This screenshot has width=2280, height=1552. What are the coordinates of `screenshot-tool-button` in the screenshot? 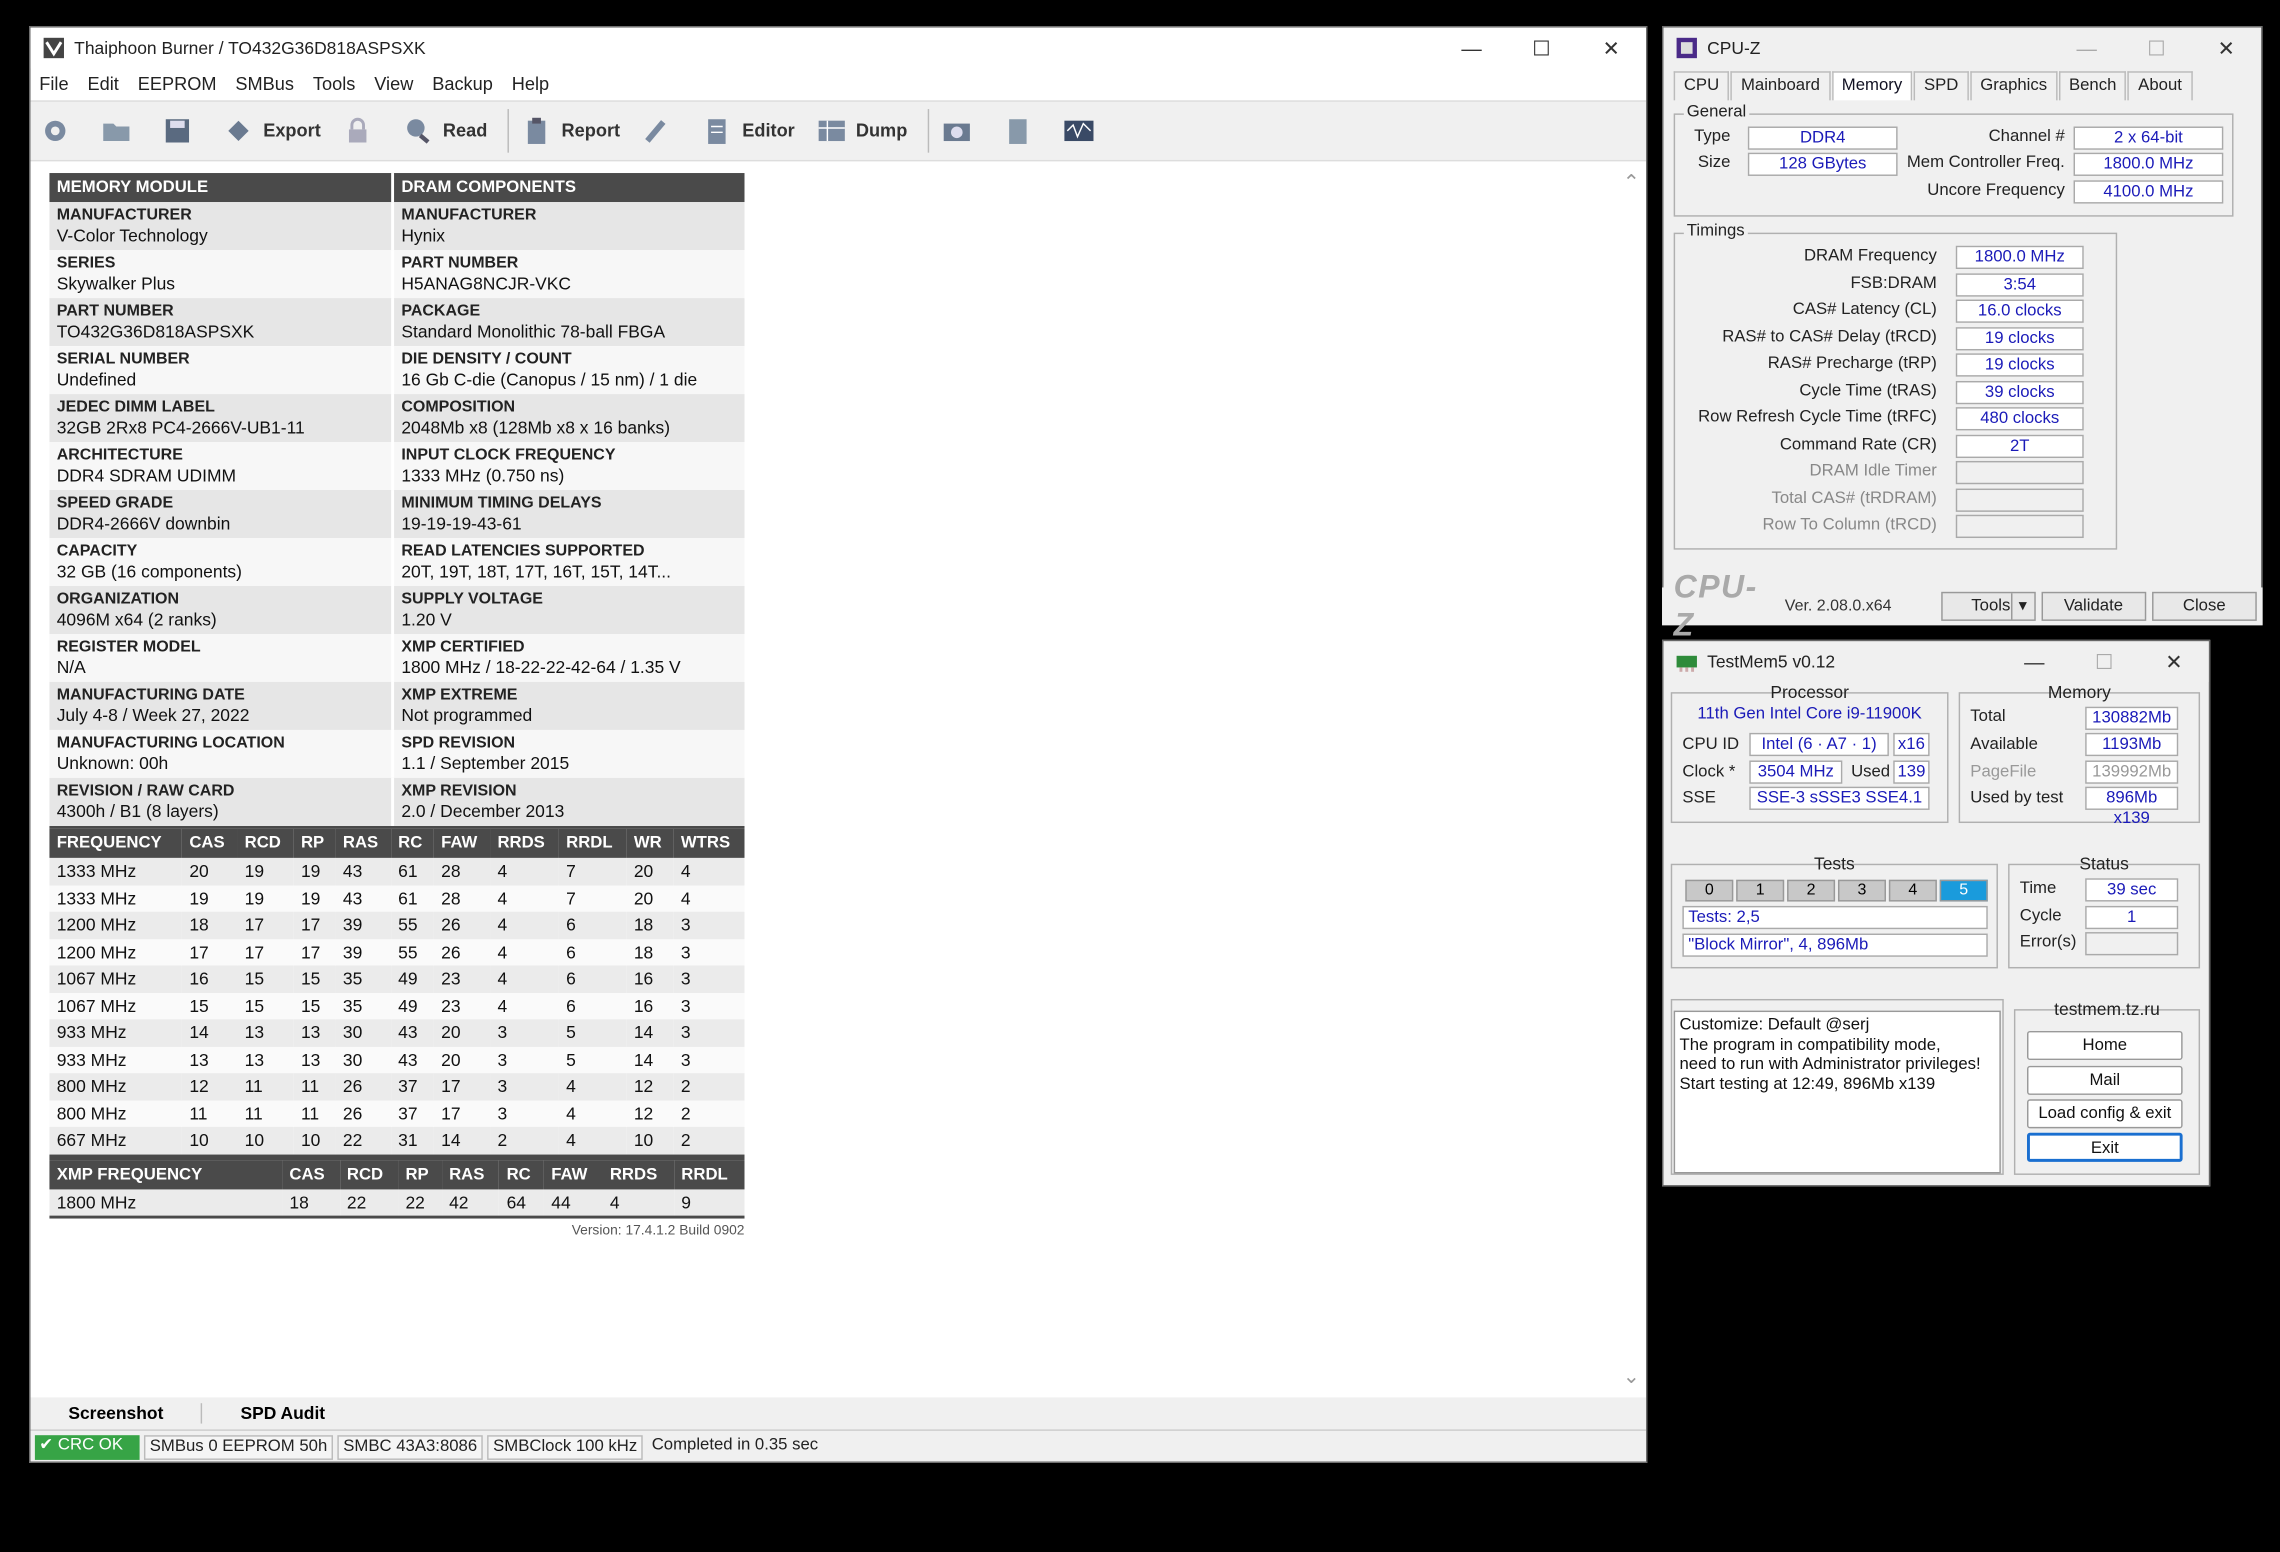 It's located at (961, 130).